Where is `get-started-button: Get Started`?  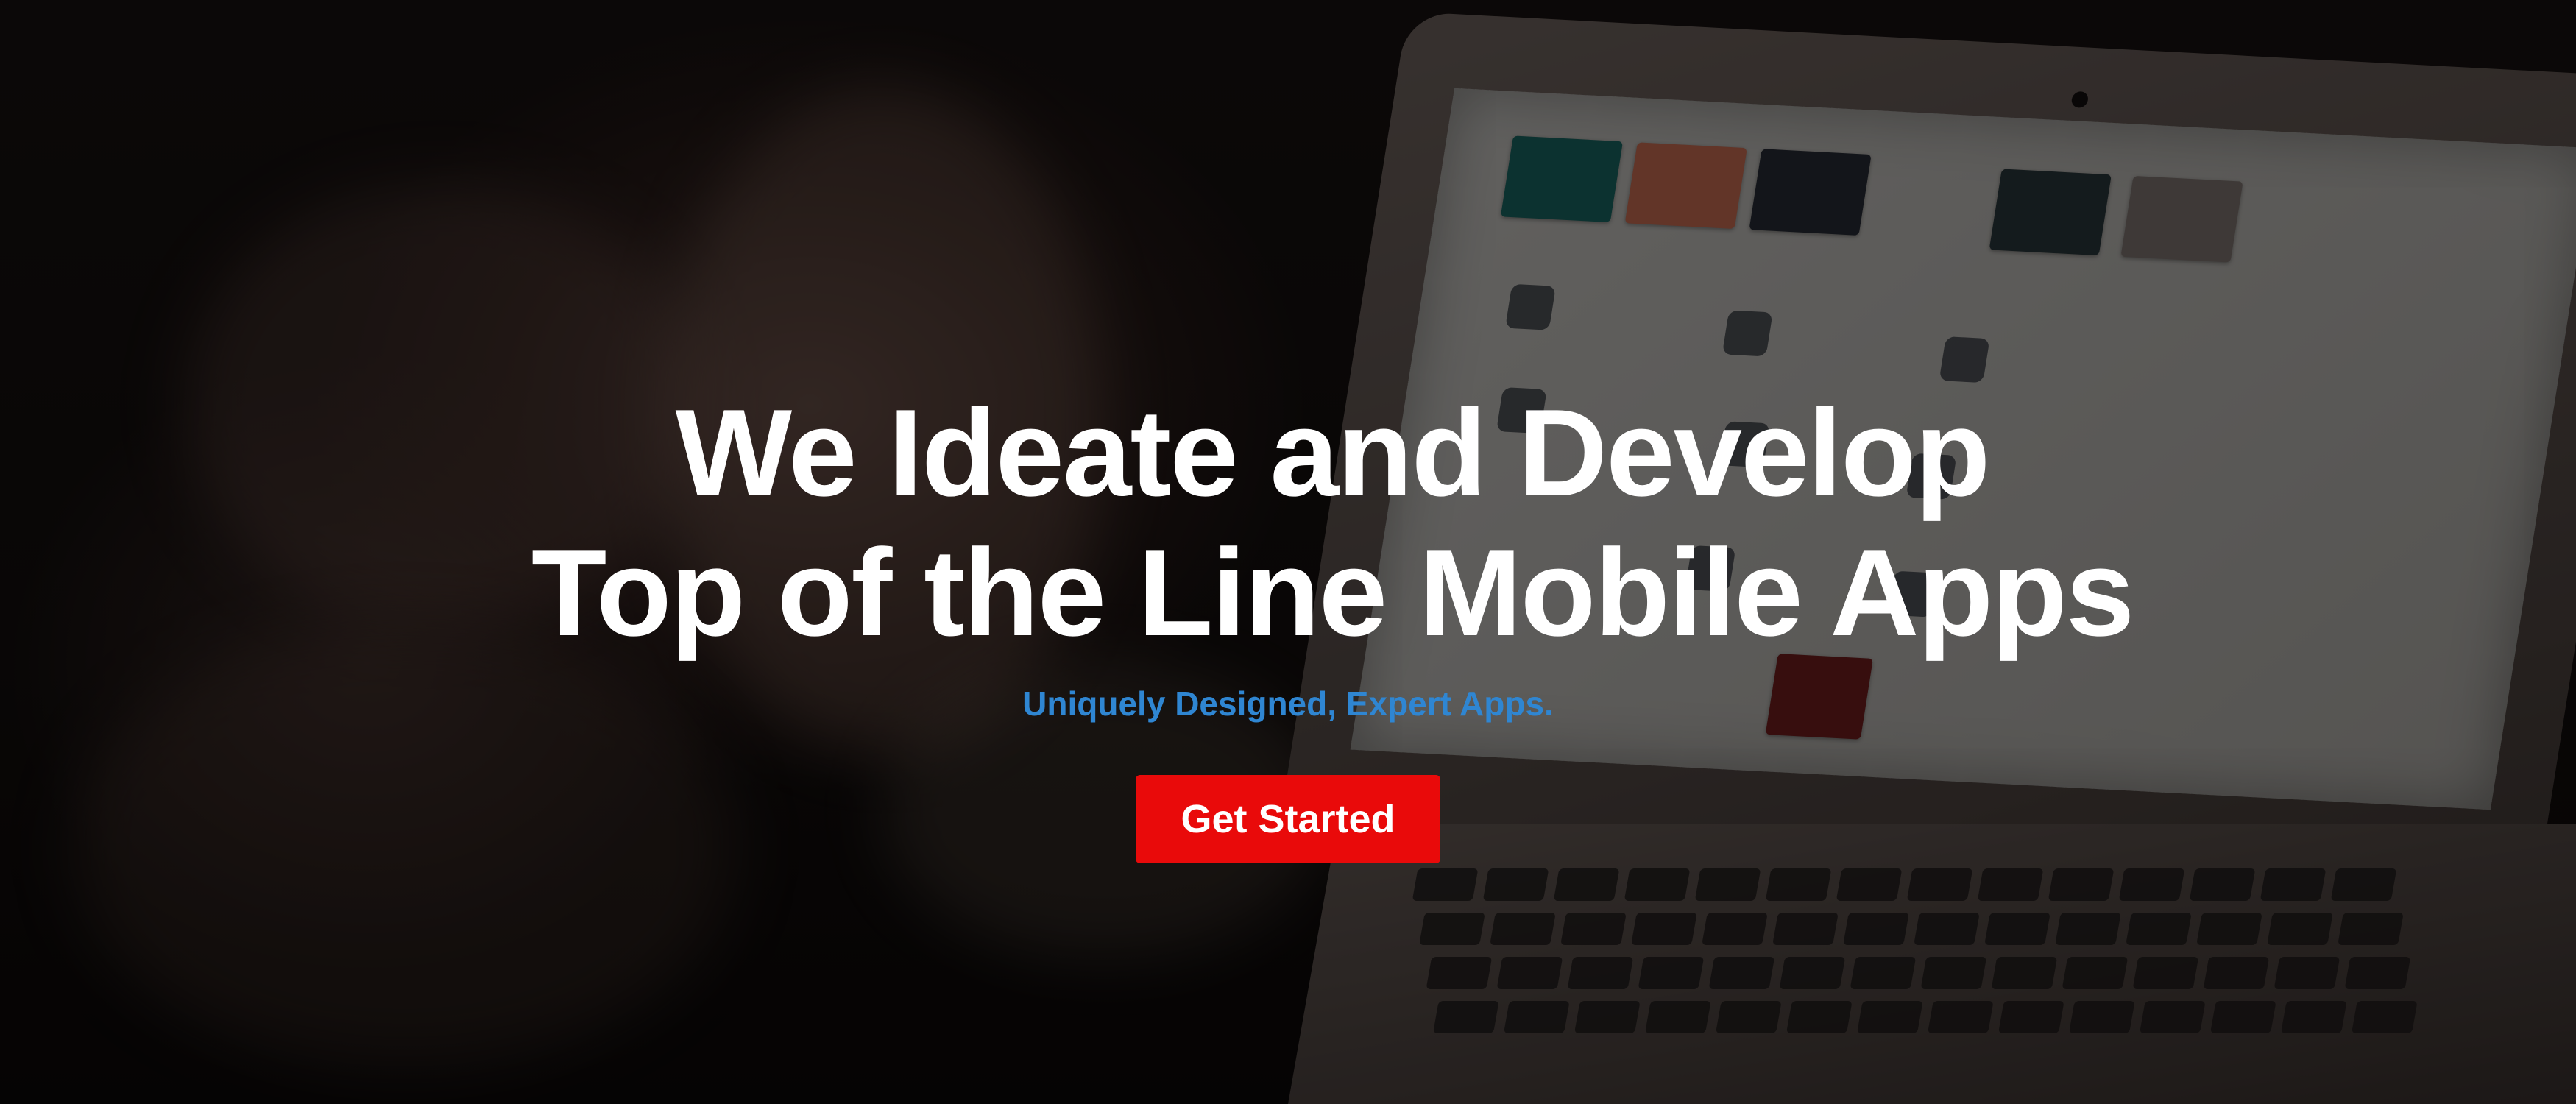 get-started-button: Get Started is located at coordinates (1288, 819).